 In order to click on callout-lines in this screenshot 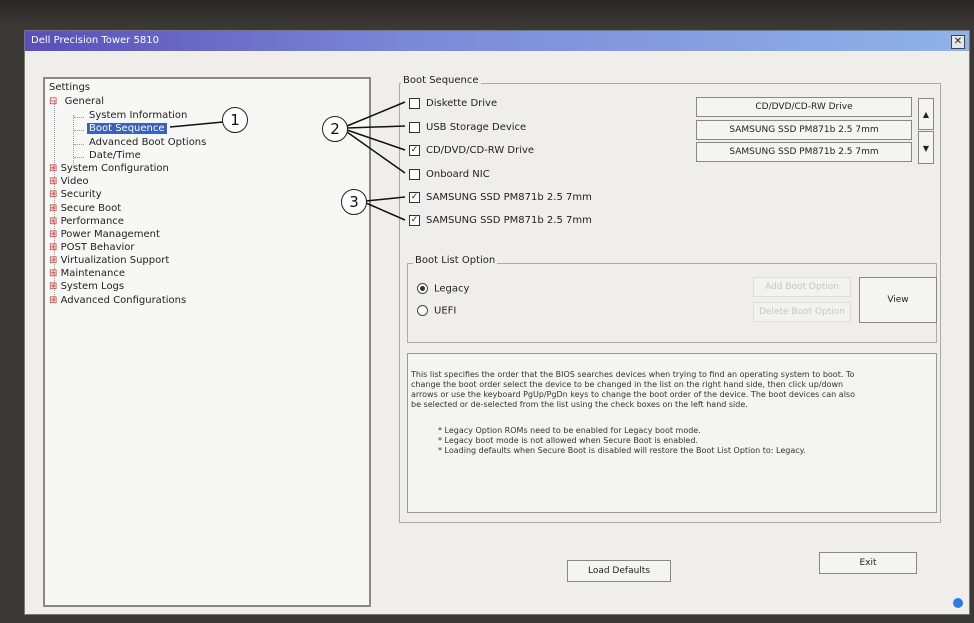, I will do `click(287, 161)`.